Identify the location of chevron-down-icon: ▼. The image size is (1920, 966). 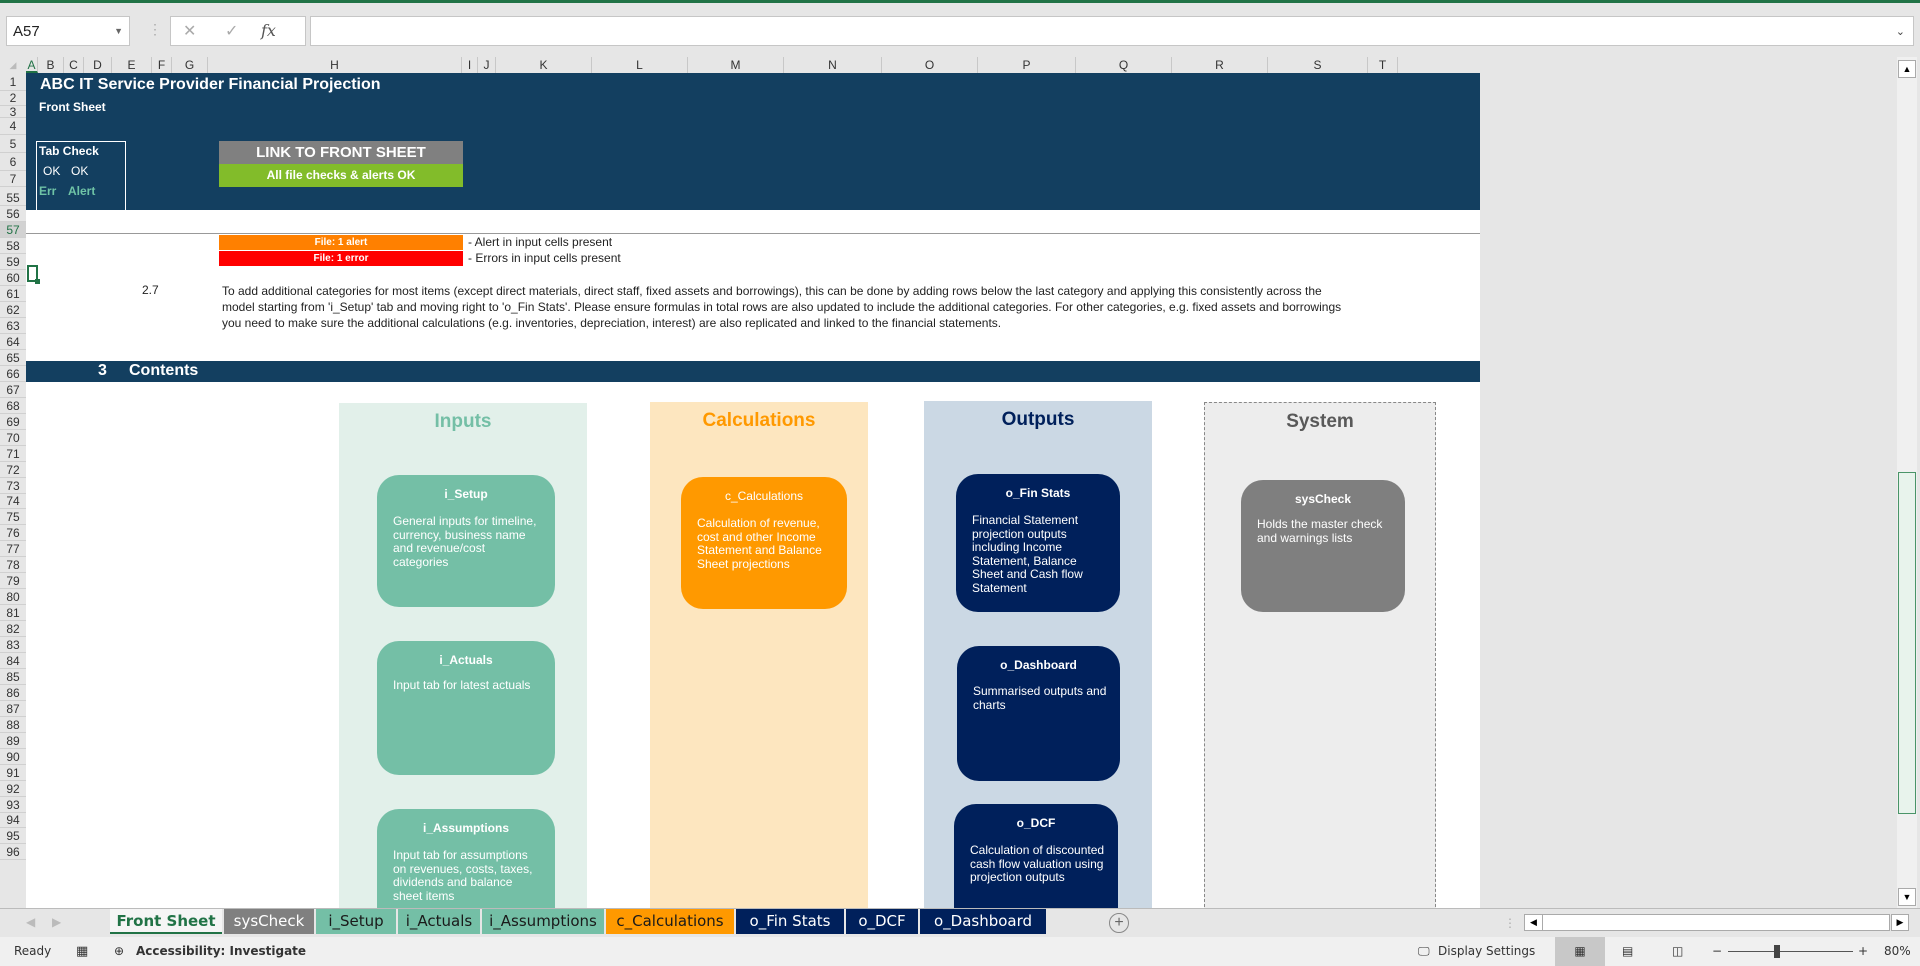
(118, 31).